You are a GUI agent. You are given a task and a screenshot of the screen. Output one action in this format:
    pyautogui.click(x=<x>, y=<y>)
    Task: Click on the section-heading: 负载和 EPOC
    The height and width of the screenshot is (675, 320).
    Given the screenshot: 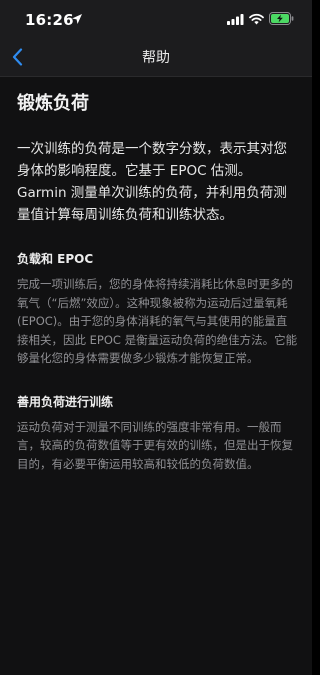 What is the action you would take?
    pyautogui.click(x=55, y=259)
    